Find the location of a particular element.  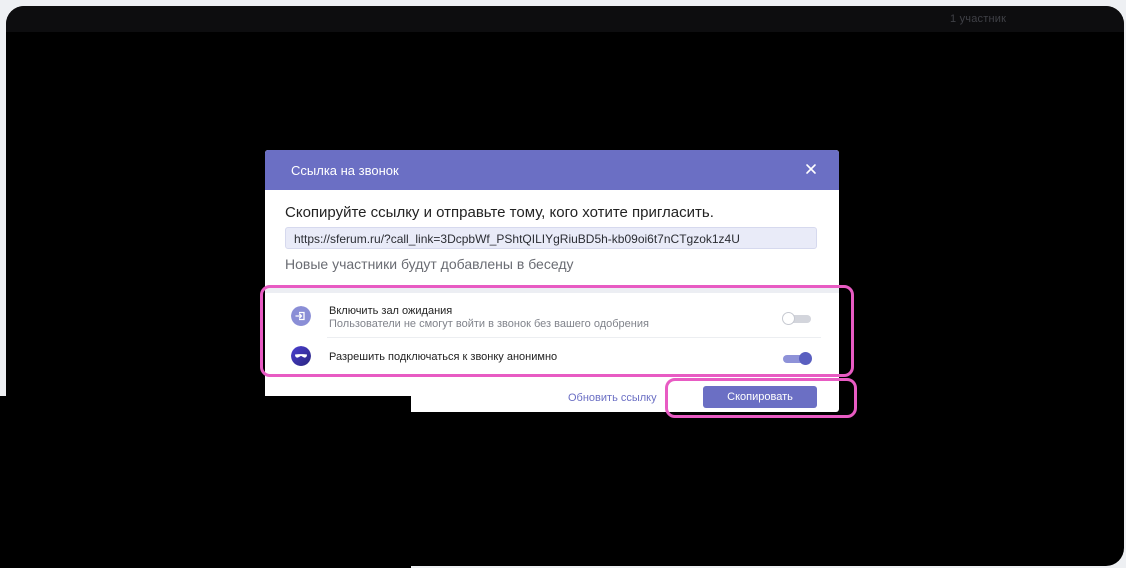

dialog-header: Ссылка на звонок is located at coordinates (552, 170).